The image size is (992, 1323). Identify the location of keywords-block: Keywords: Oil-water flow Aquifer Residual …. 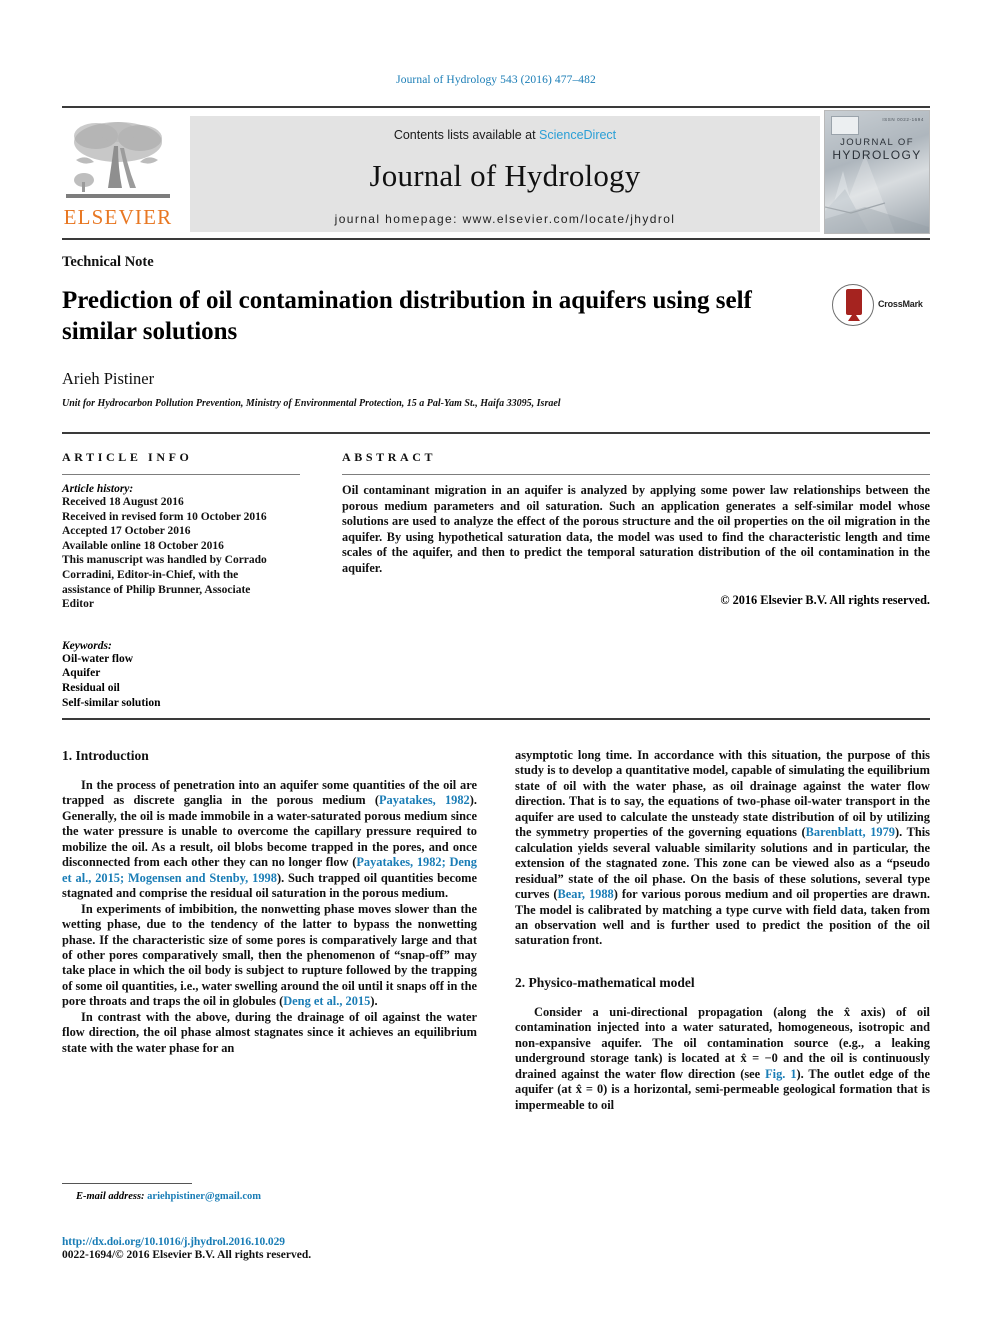
(181, 675).